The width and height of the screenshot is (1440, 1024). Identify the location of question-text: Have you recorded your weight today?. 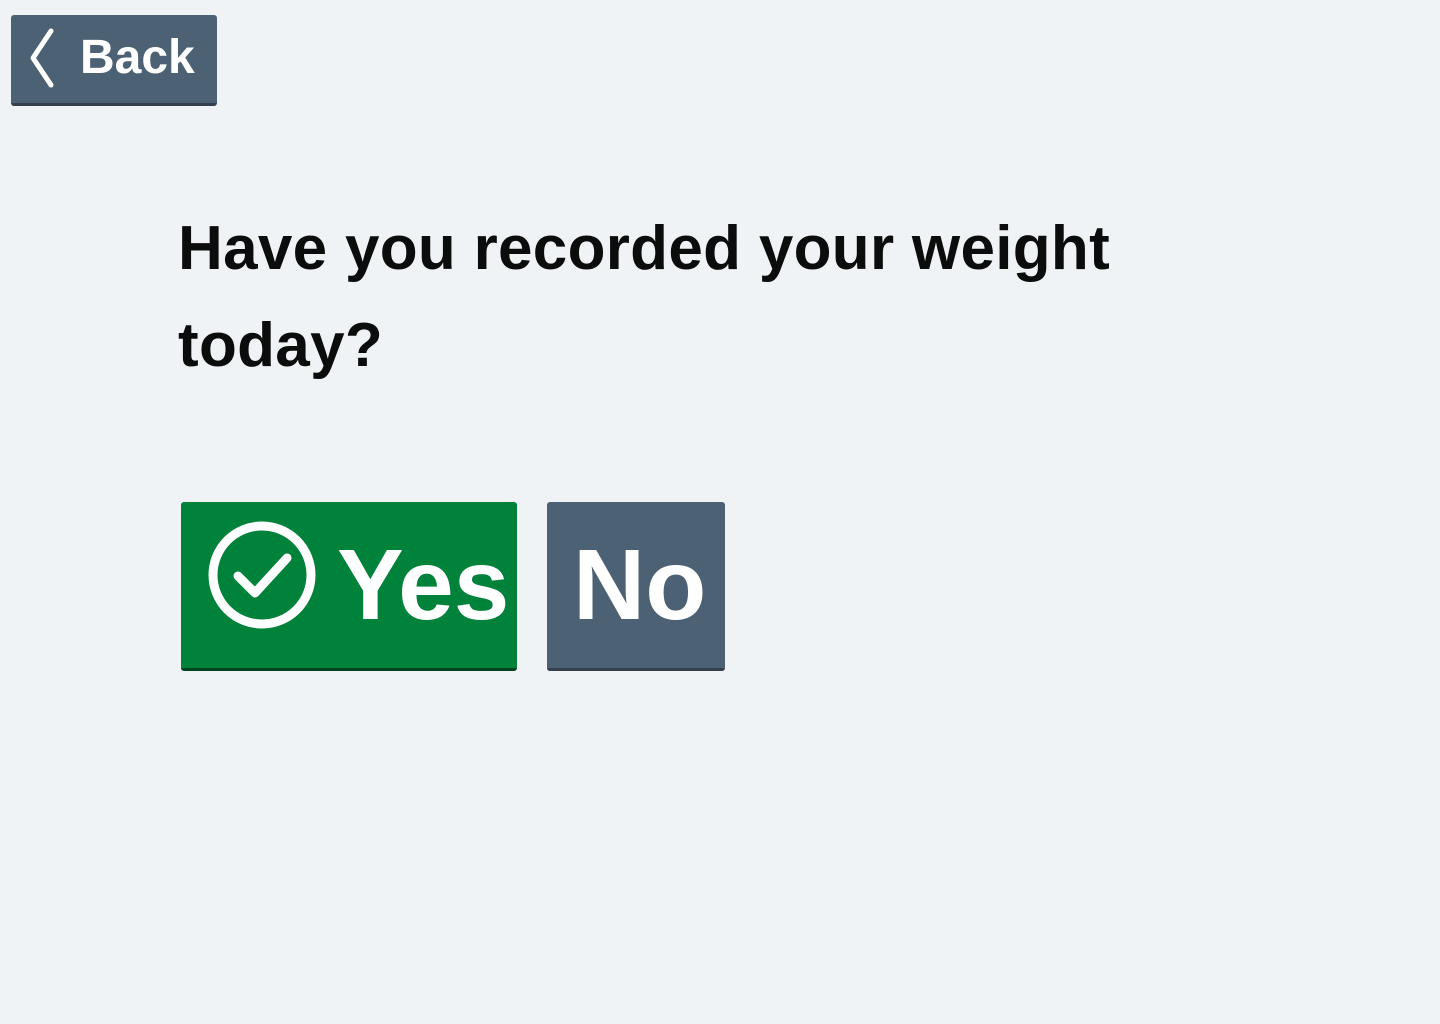
(644, 297).